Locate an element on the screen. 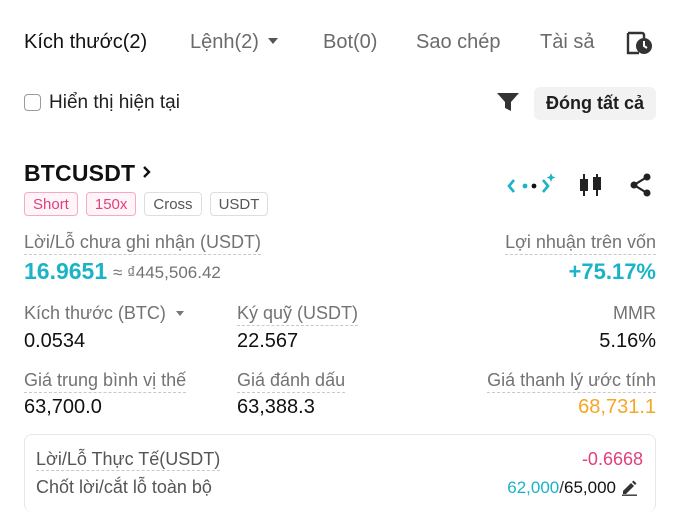  history-clock-icon is located at coordinates (640, 43).